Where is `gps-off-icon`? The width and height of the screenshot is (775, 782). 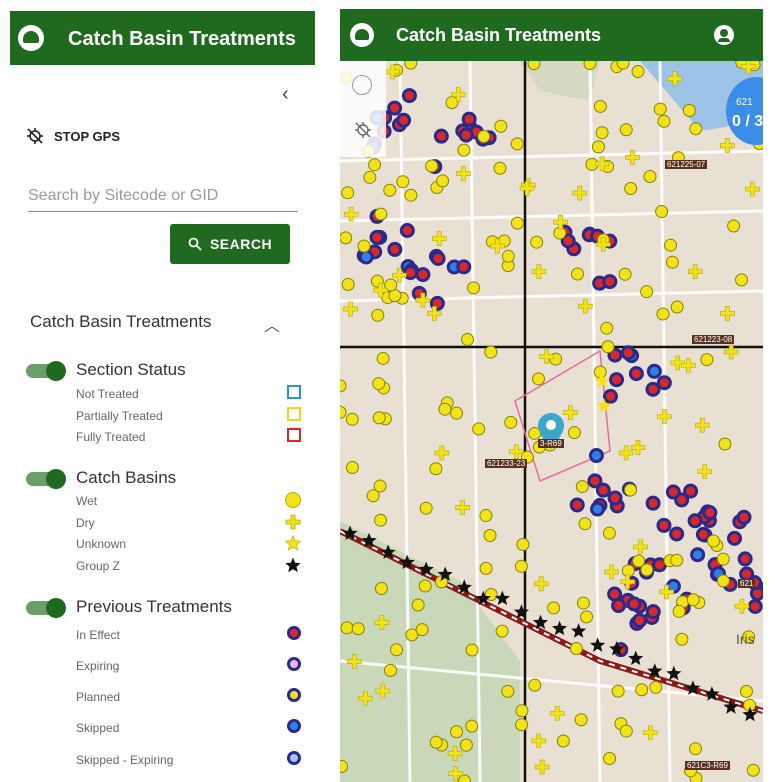 gps-off-icon is located at coordinates (363, 130).